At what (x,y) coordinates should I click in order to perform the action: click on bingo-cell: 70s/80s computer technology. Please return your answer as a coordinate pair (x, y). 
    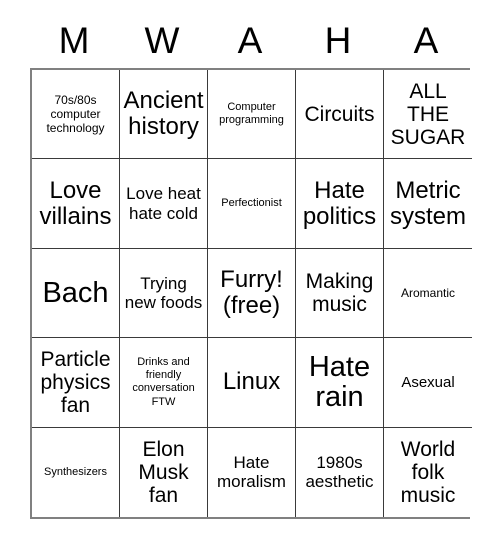
    Looking at the image, I should click on (76, 115).